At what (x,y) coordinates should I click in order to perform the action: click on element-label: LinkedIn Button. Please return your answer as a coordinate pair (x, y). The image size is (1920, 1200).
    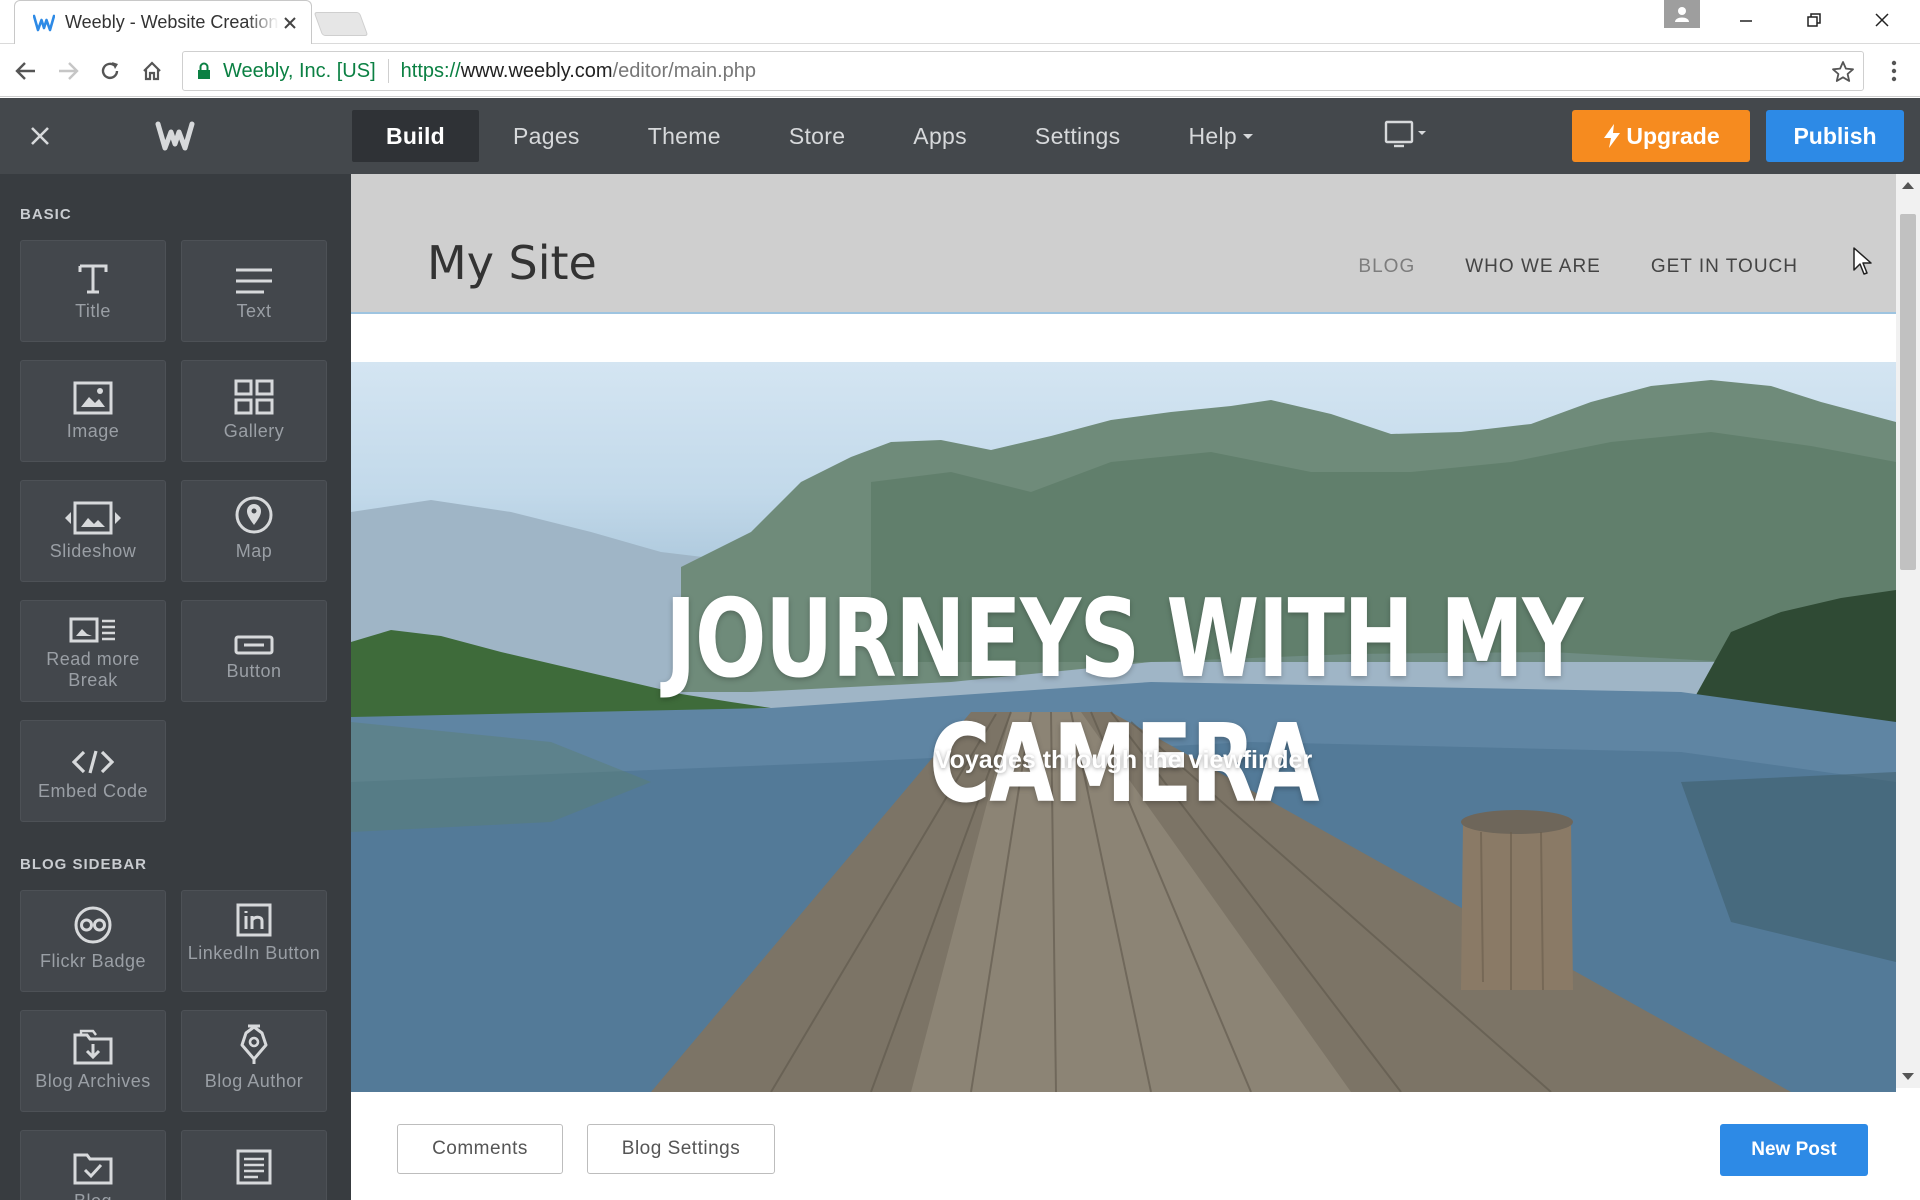
    Looking at the image, I should click on (254, 953).